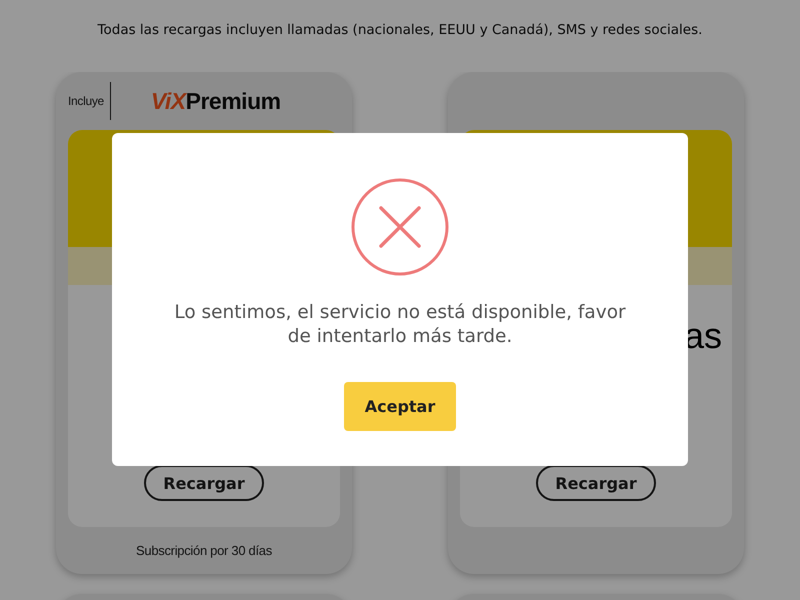 The height and width of the screenshot is (600, 800). Describe the element at coordinates (400, 30) in the screenshot. I see `notice-text: Todas las recargas incluyen llamadas (nacionales, EEUU y Canadá), SMS y redes sociales.` at that location.